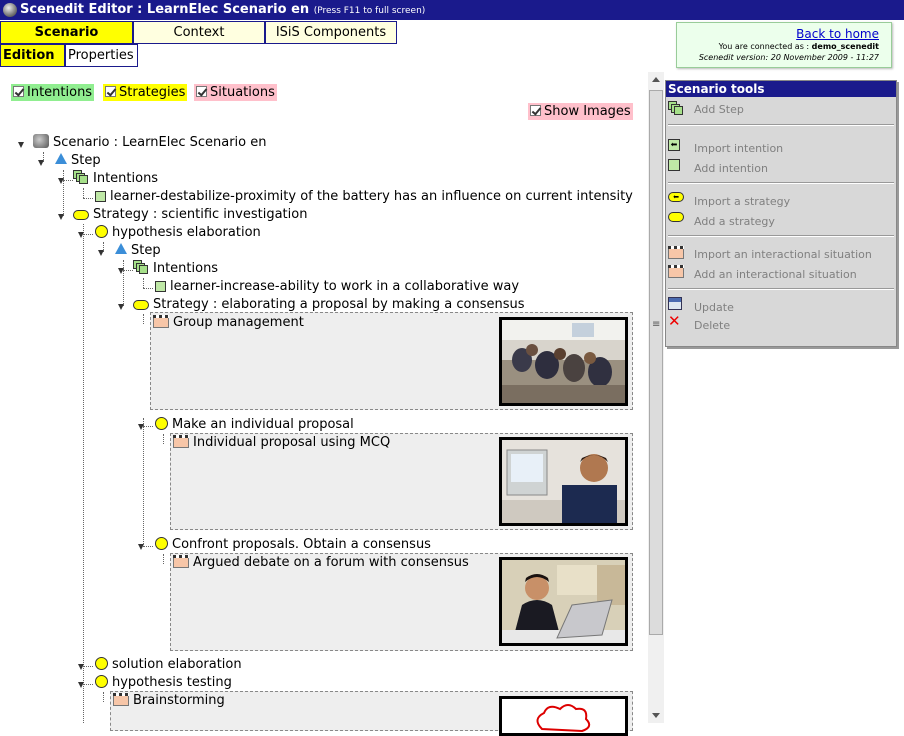  Describe the element at coordinates (676, 252) in the screenshot. I see `import-situation-icon` at that location.